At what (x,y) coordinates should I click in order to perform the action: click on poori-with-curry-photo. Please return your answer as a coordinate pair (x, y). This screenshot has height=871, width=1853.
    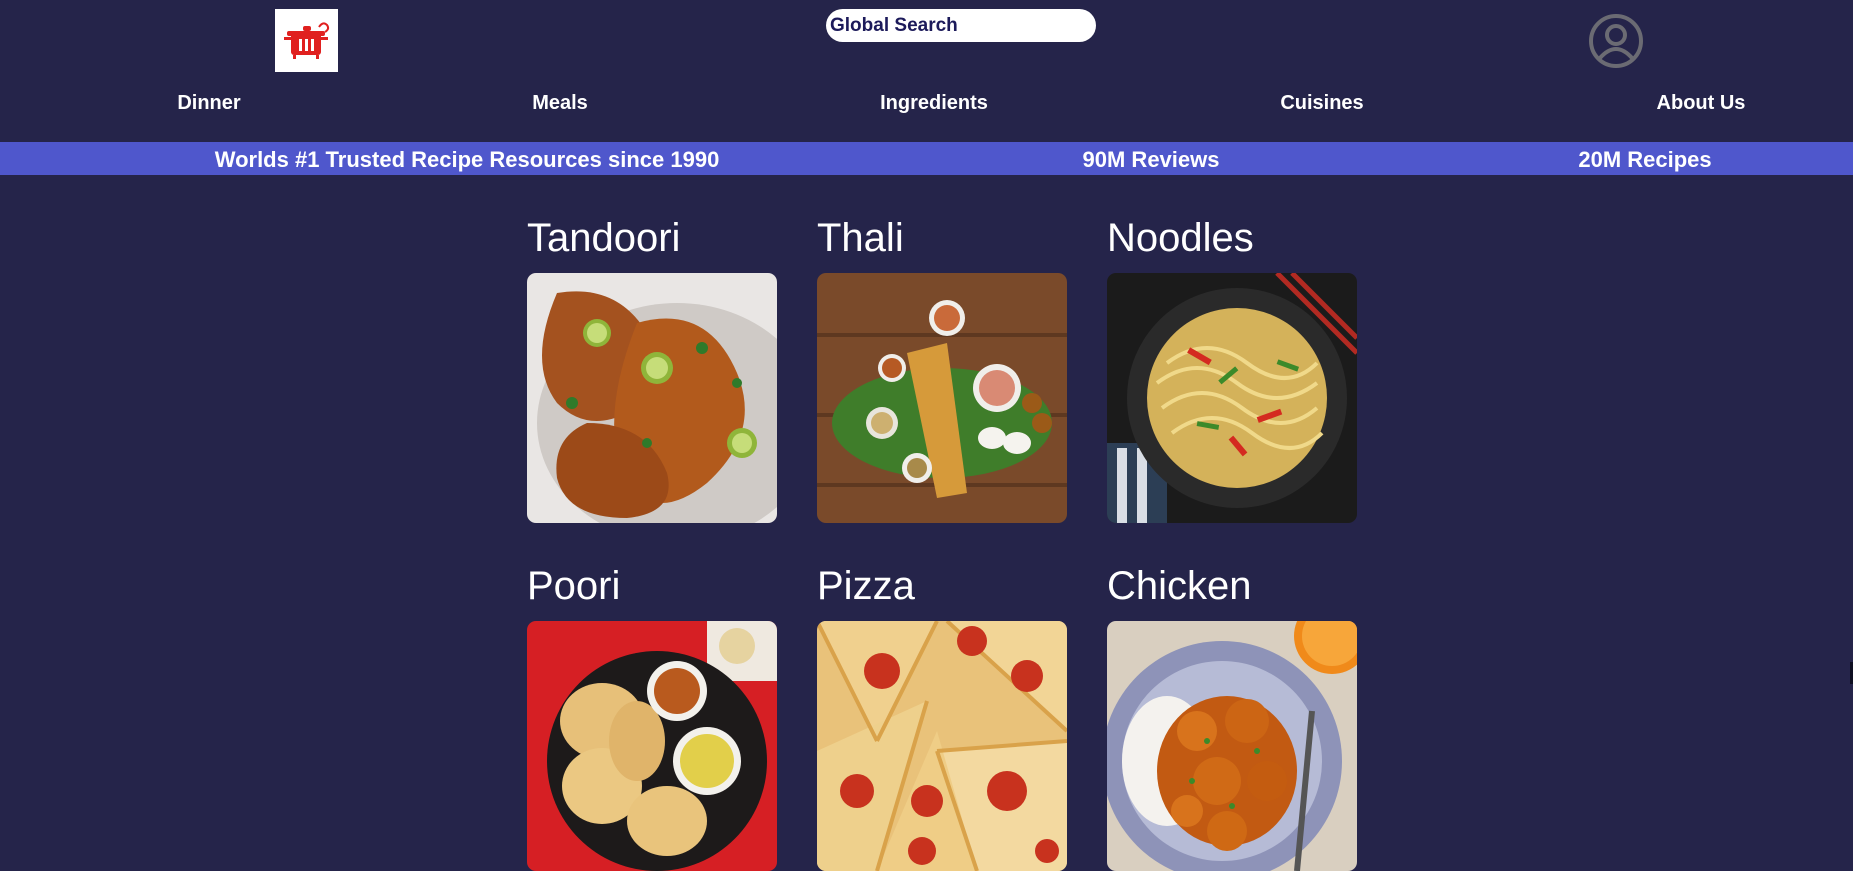
    Looking at the image, I should click on (652, 746).